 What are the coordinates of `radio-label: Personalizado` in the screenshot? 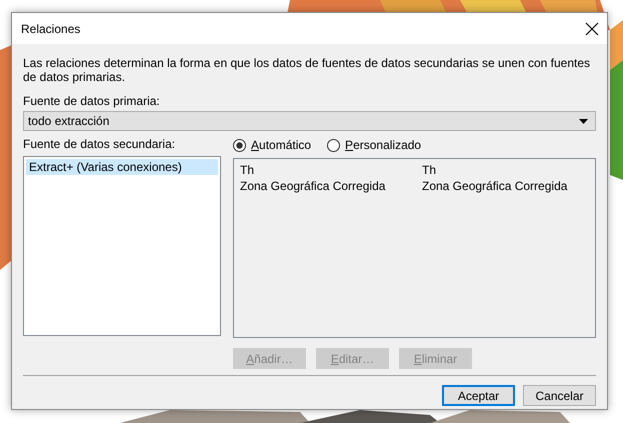 It's located at (383, 145).